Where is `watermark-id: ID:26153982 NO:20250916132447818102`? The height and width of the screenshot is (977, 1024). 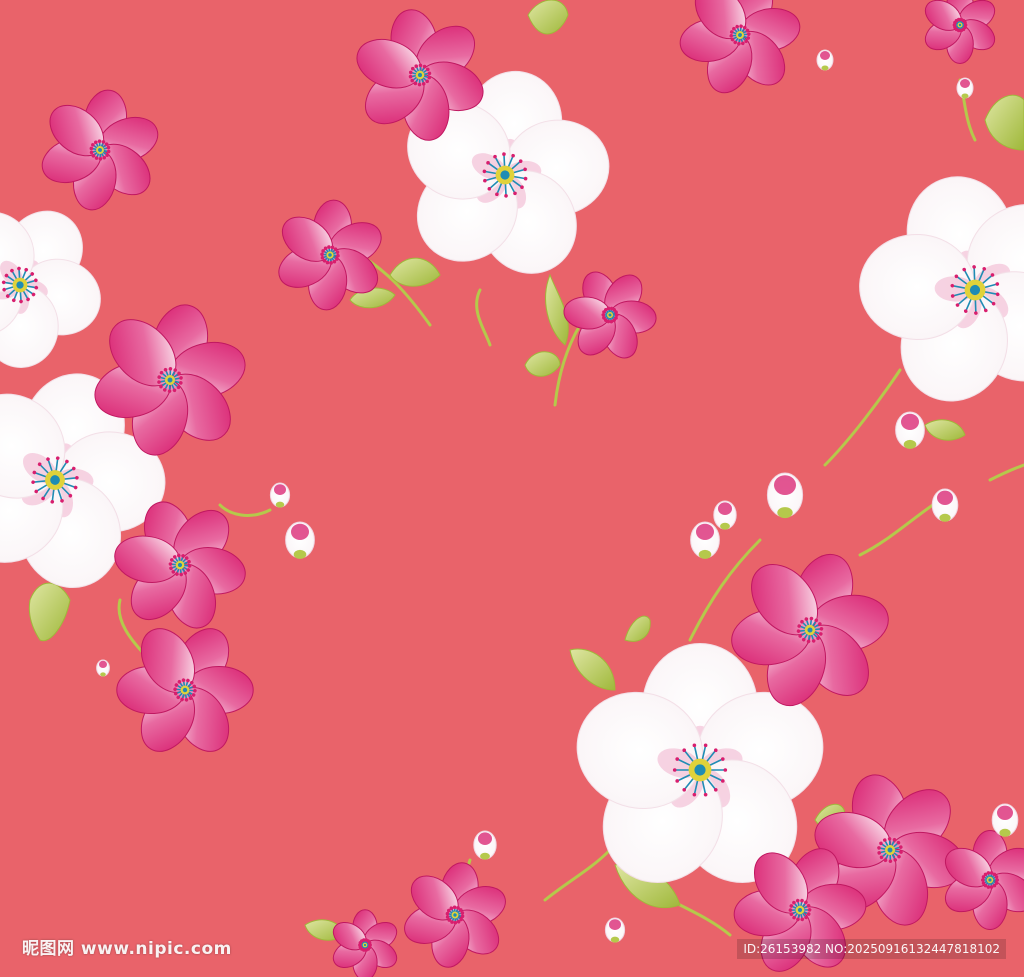
watermark-id: ID:26153982 NO:20250916132447818102 is located at coordinates (871, 949).